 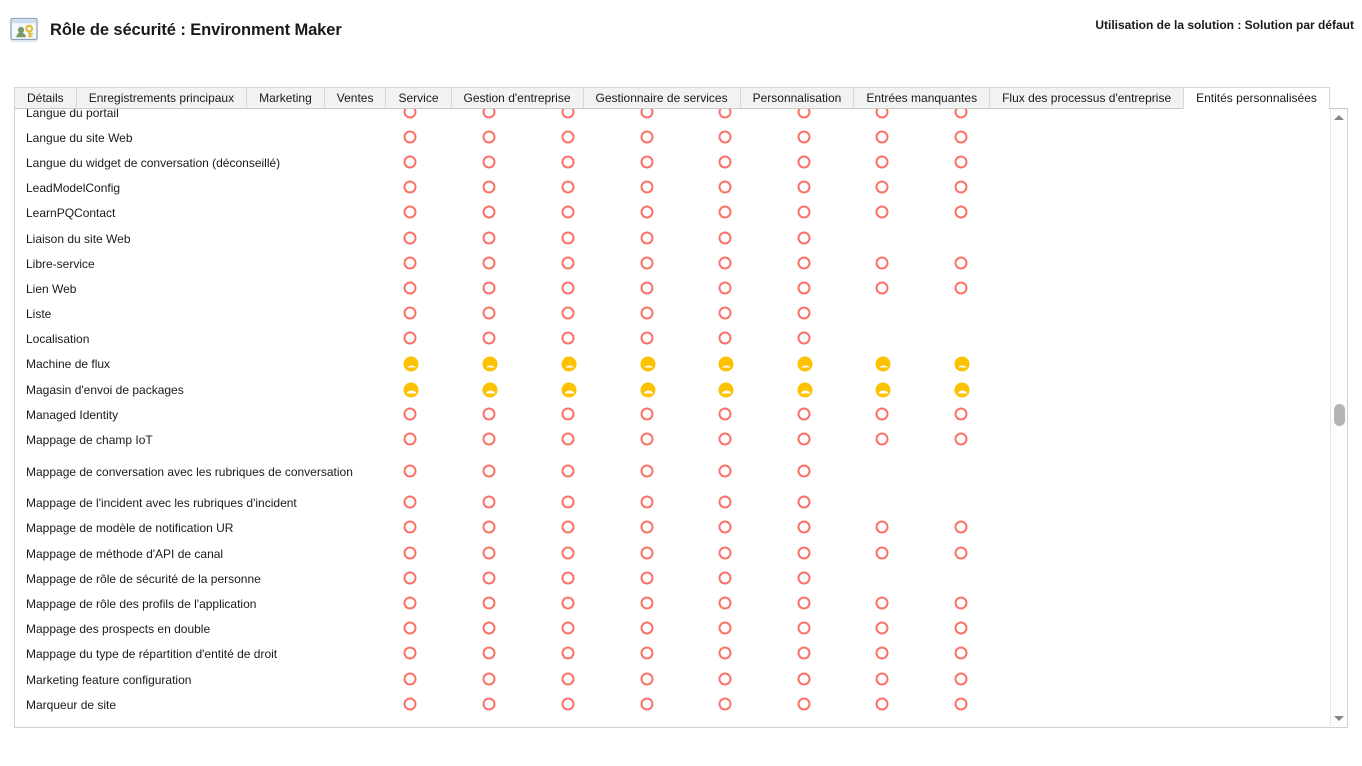 I want to click on scroll-down-button, so click(x=1339, y=717).